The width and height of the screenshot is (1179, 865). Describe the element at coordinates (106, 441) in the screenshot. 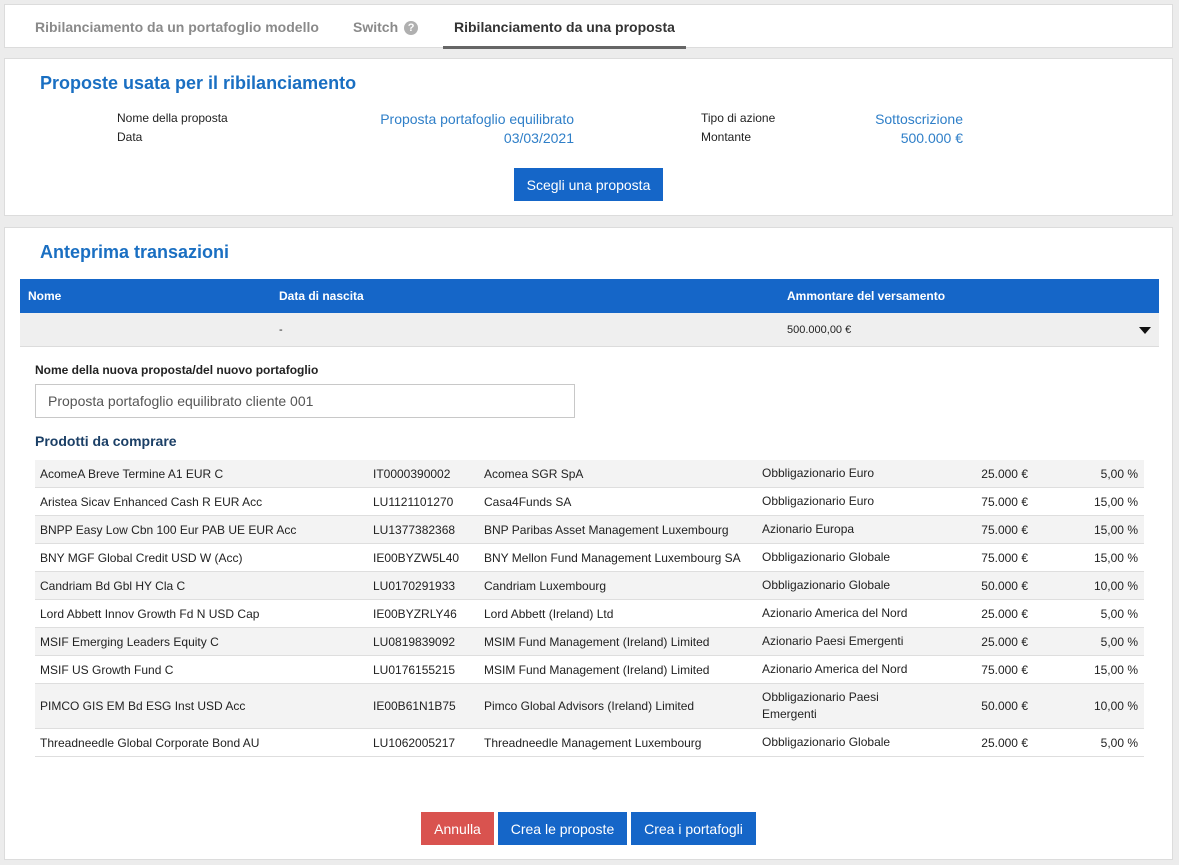

I see `products-to-buy-title: Prodotti da comprare` at that location.